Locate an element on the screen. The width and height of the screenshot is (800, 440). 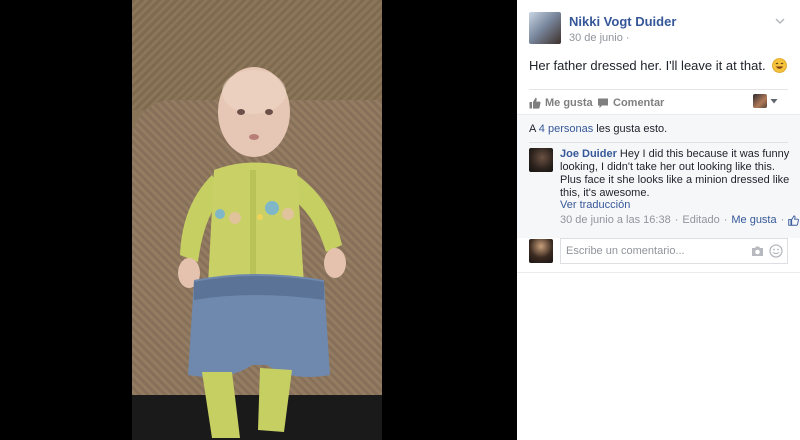
likes-summary: A 4 personas les gusta esto. is located at coordinates (598, 129).